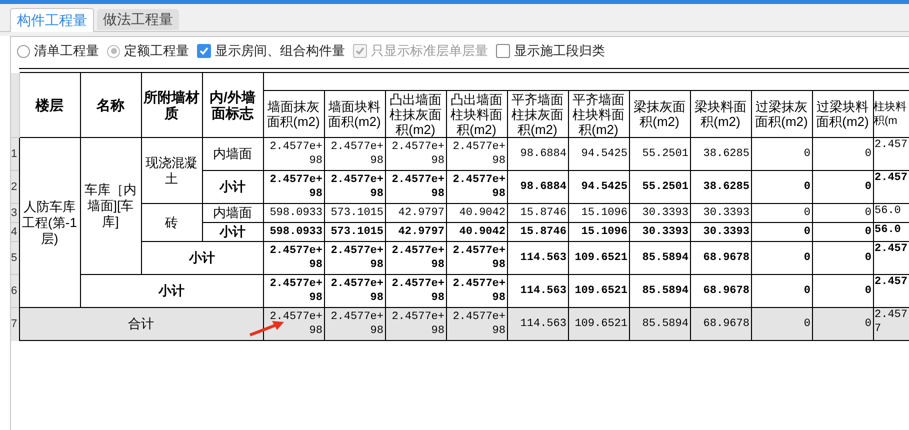 The height and width of the screenshot is (430, 909). What do you see at coordinates (781, 114) in the screenshot?
I see `column-header: 过梁抹灰面积(m2)` at bounding box center [781, 114].